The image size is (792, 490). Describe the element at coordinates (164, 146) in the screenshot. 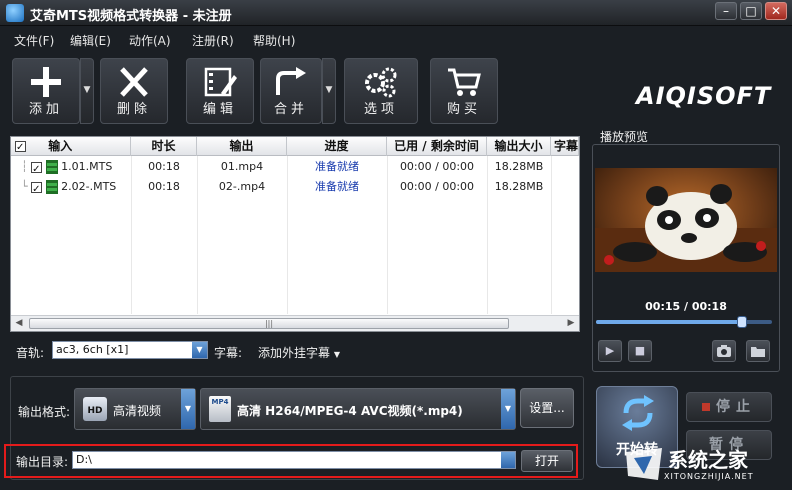

I see `header-duration: 时长` at that location.